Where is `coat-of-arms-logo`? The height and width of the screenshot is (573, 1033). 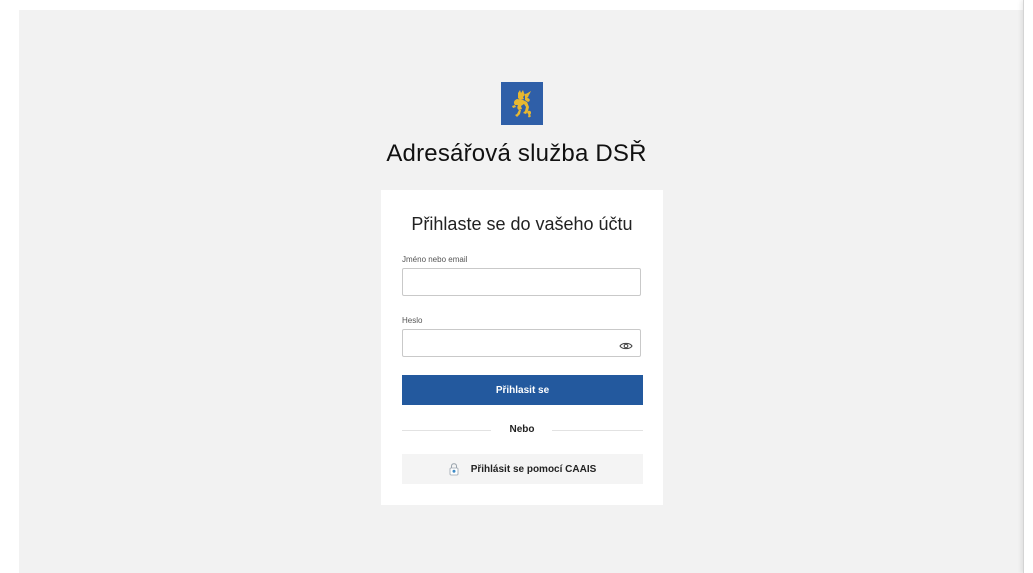 coat-of-arms-logo is located at coordinates (522, 103).